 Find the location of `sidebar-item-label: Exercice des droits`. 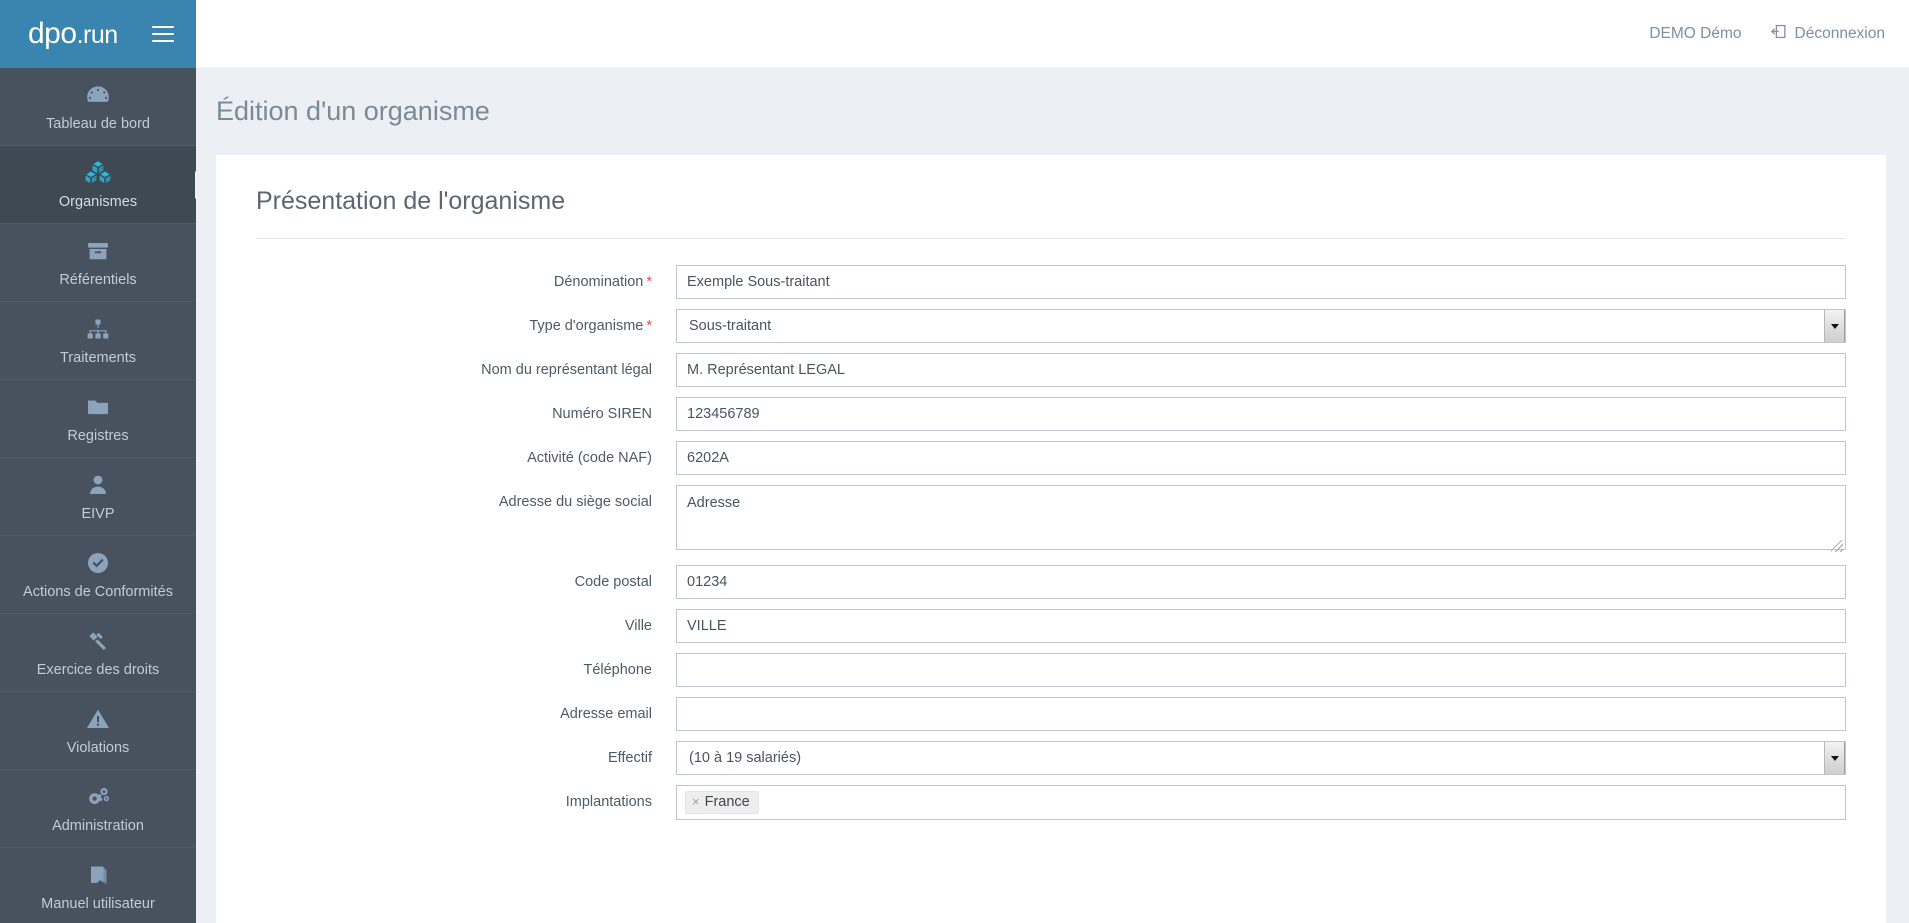

sidebar-item-label: Exercice des droits is located at coordinates (98, 669).